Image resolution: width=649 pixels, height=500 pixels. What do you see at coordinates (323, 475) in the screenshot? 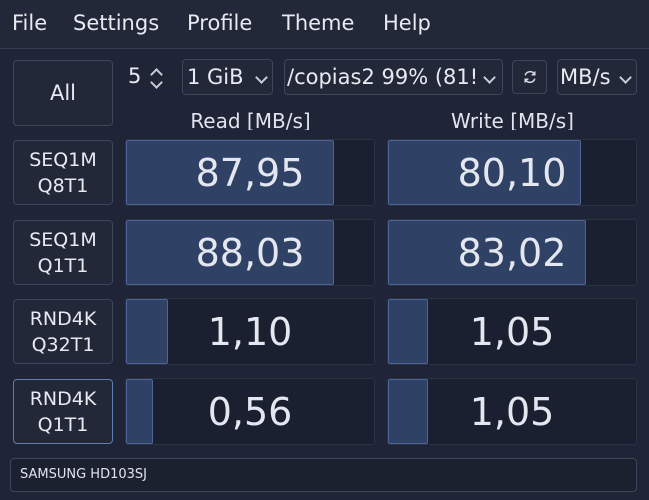
I see `comment-field: SAMSUNG HD103SJ` at bounding box center [323, 475].